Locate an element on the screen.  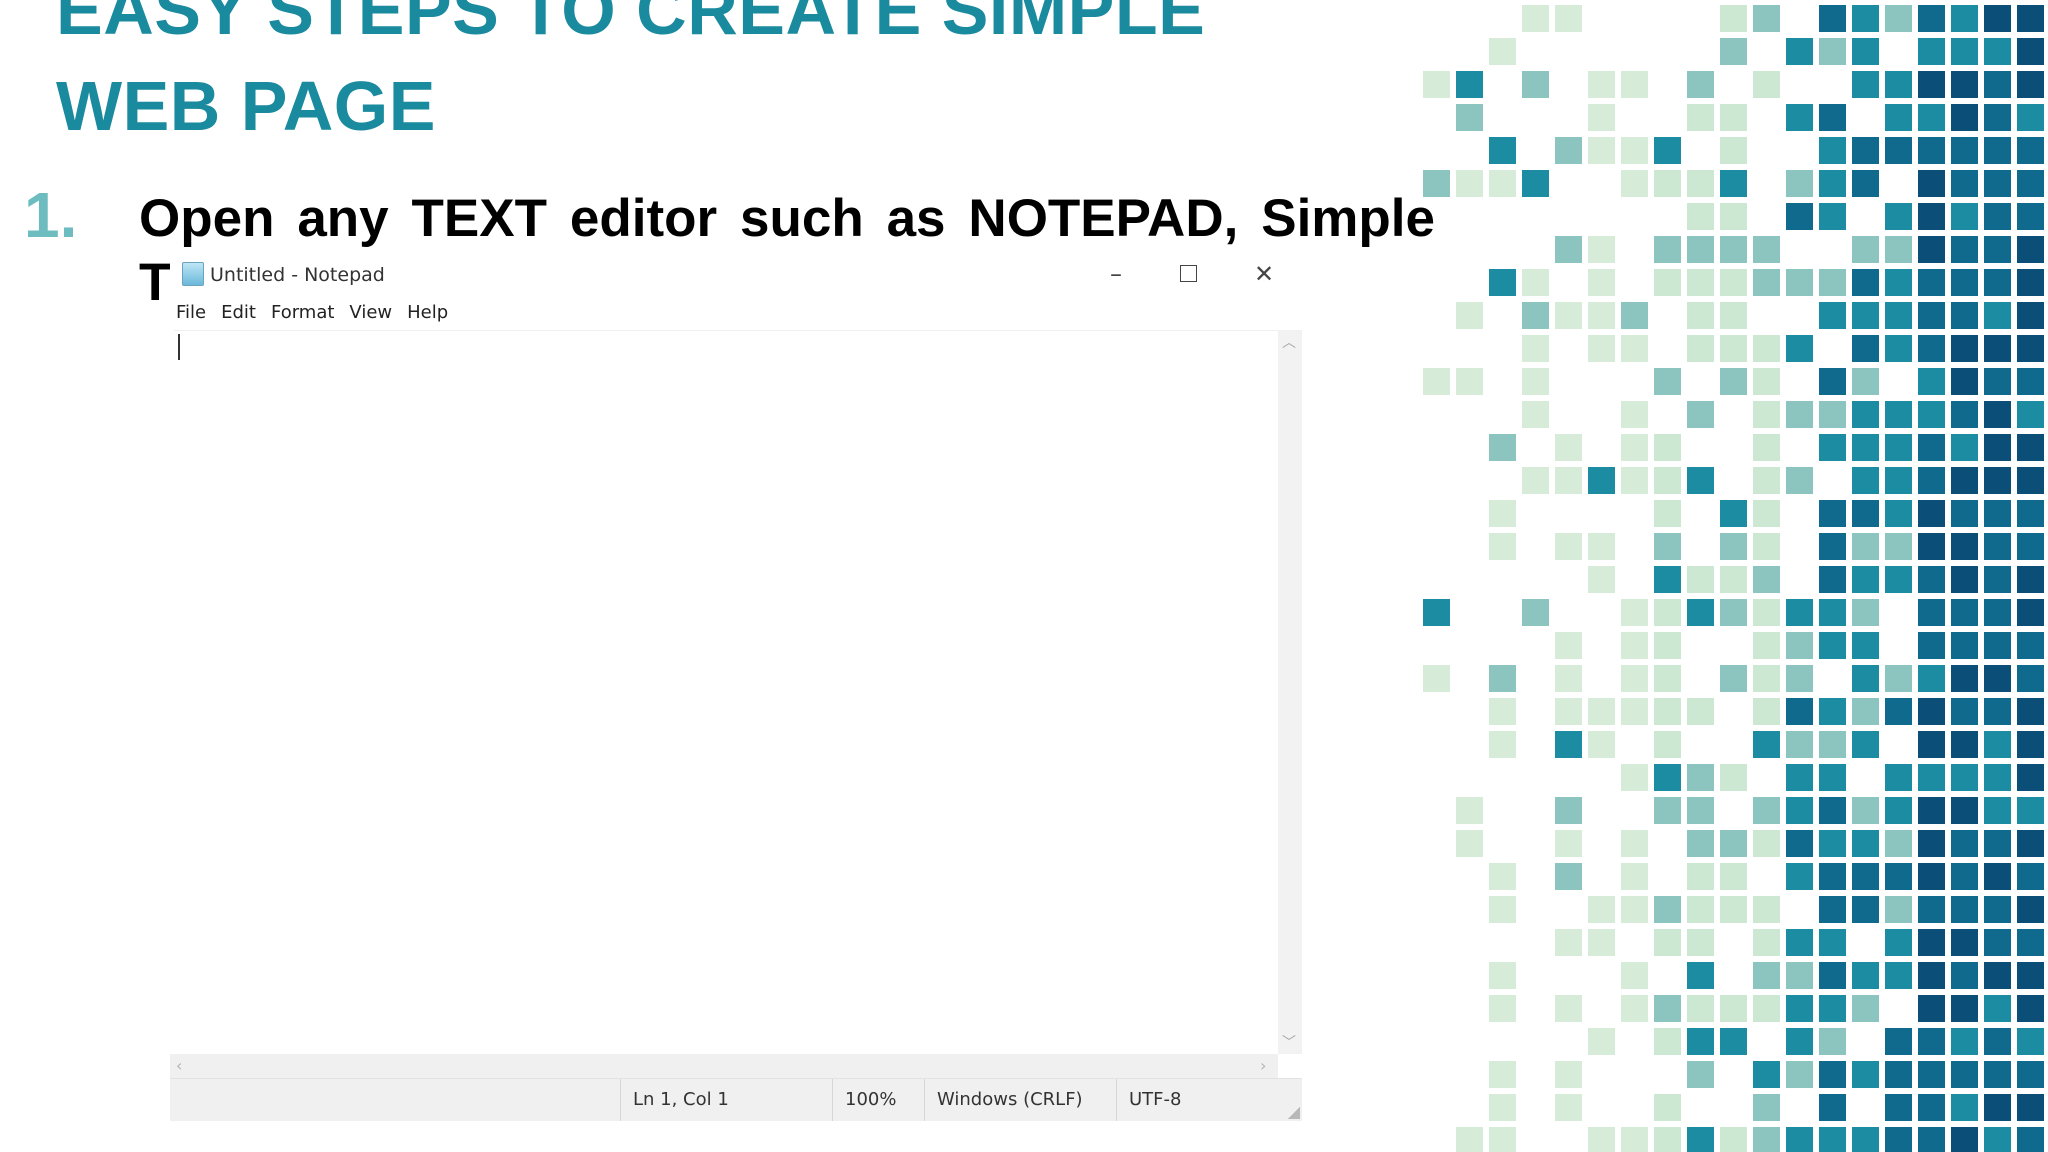
resize-grip is located at coordinates (1294, 1113).